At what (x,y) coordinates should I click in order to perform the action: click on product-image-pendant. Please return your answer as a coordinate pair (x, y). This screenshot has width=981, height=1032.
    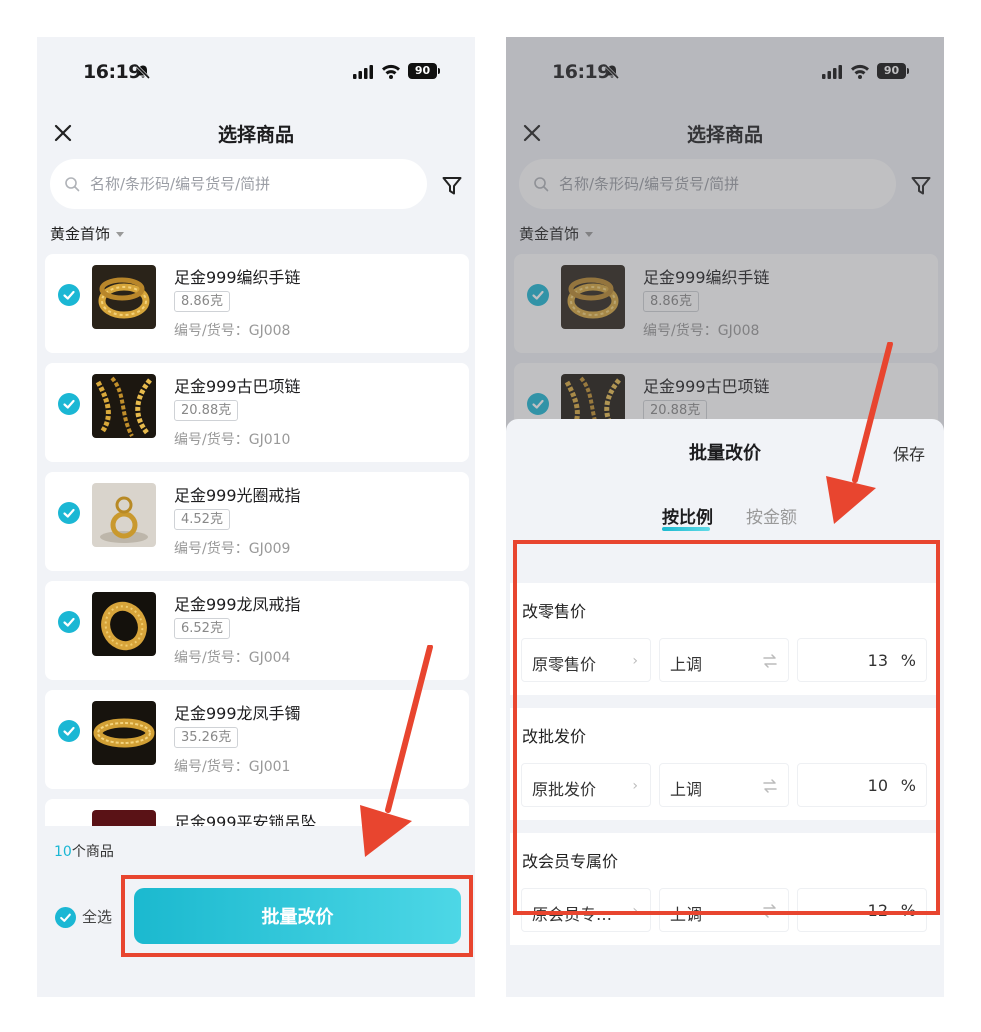
    Looking at the image, I should click on (124, 818).